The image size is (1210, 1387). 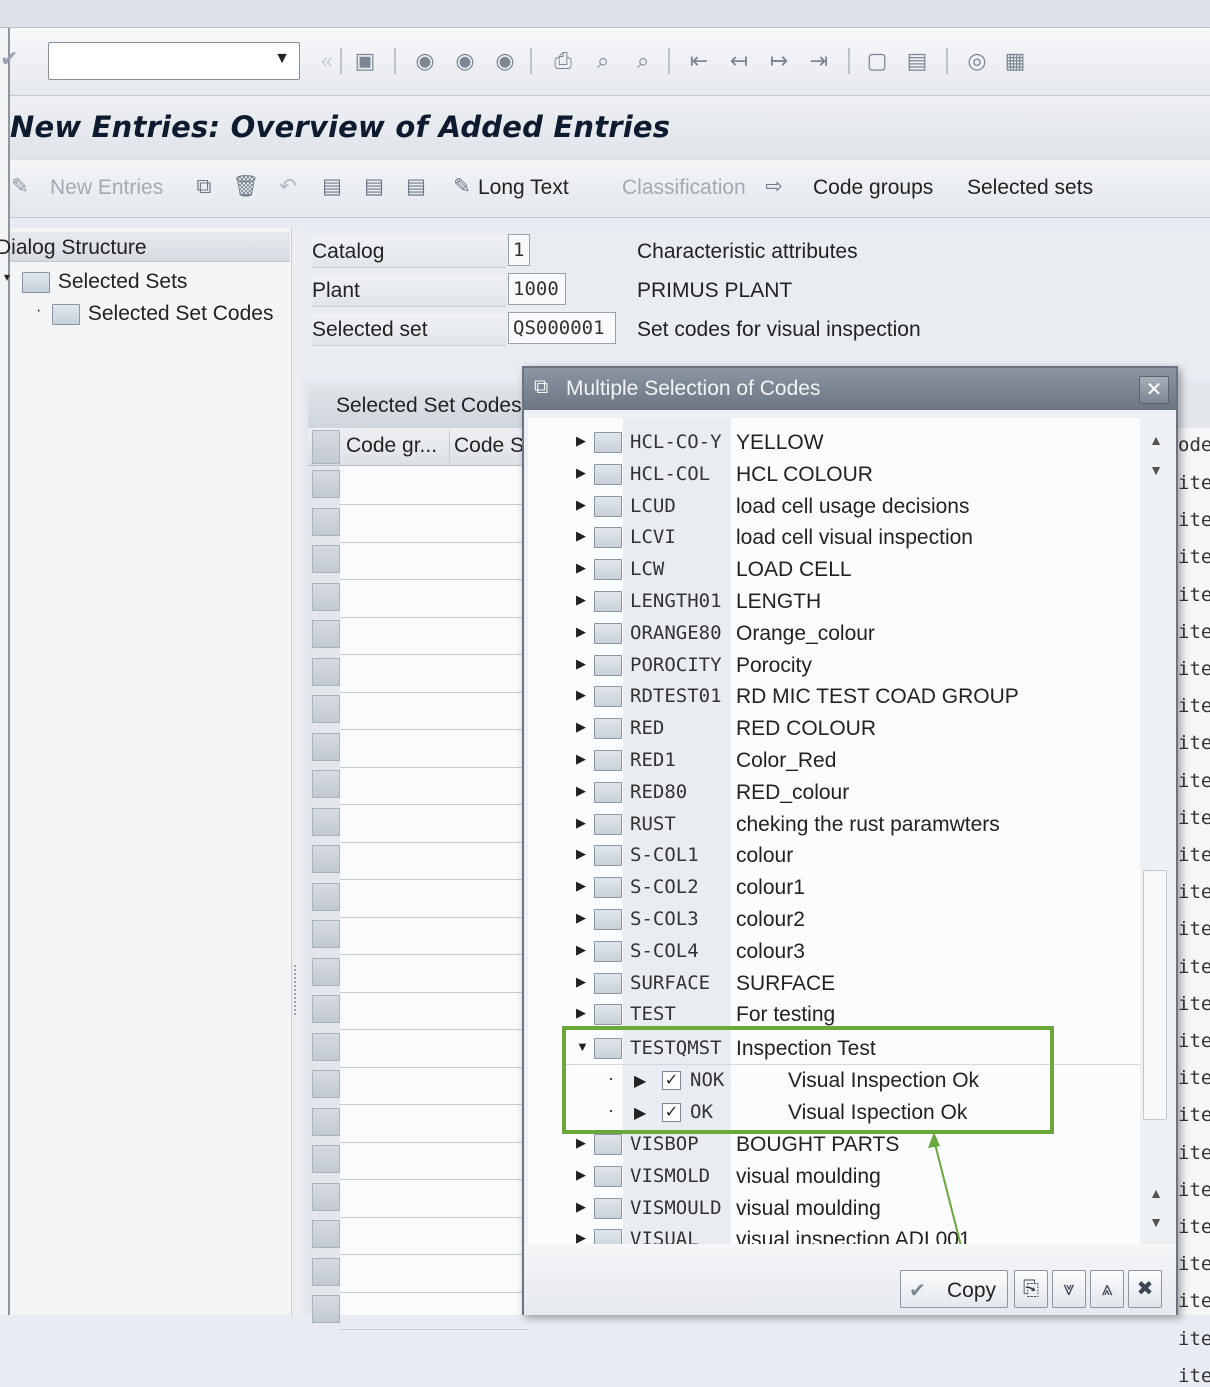 I want to click on back-icon: «, so click(x=327, y=61).